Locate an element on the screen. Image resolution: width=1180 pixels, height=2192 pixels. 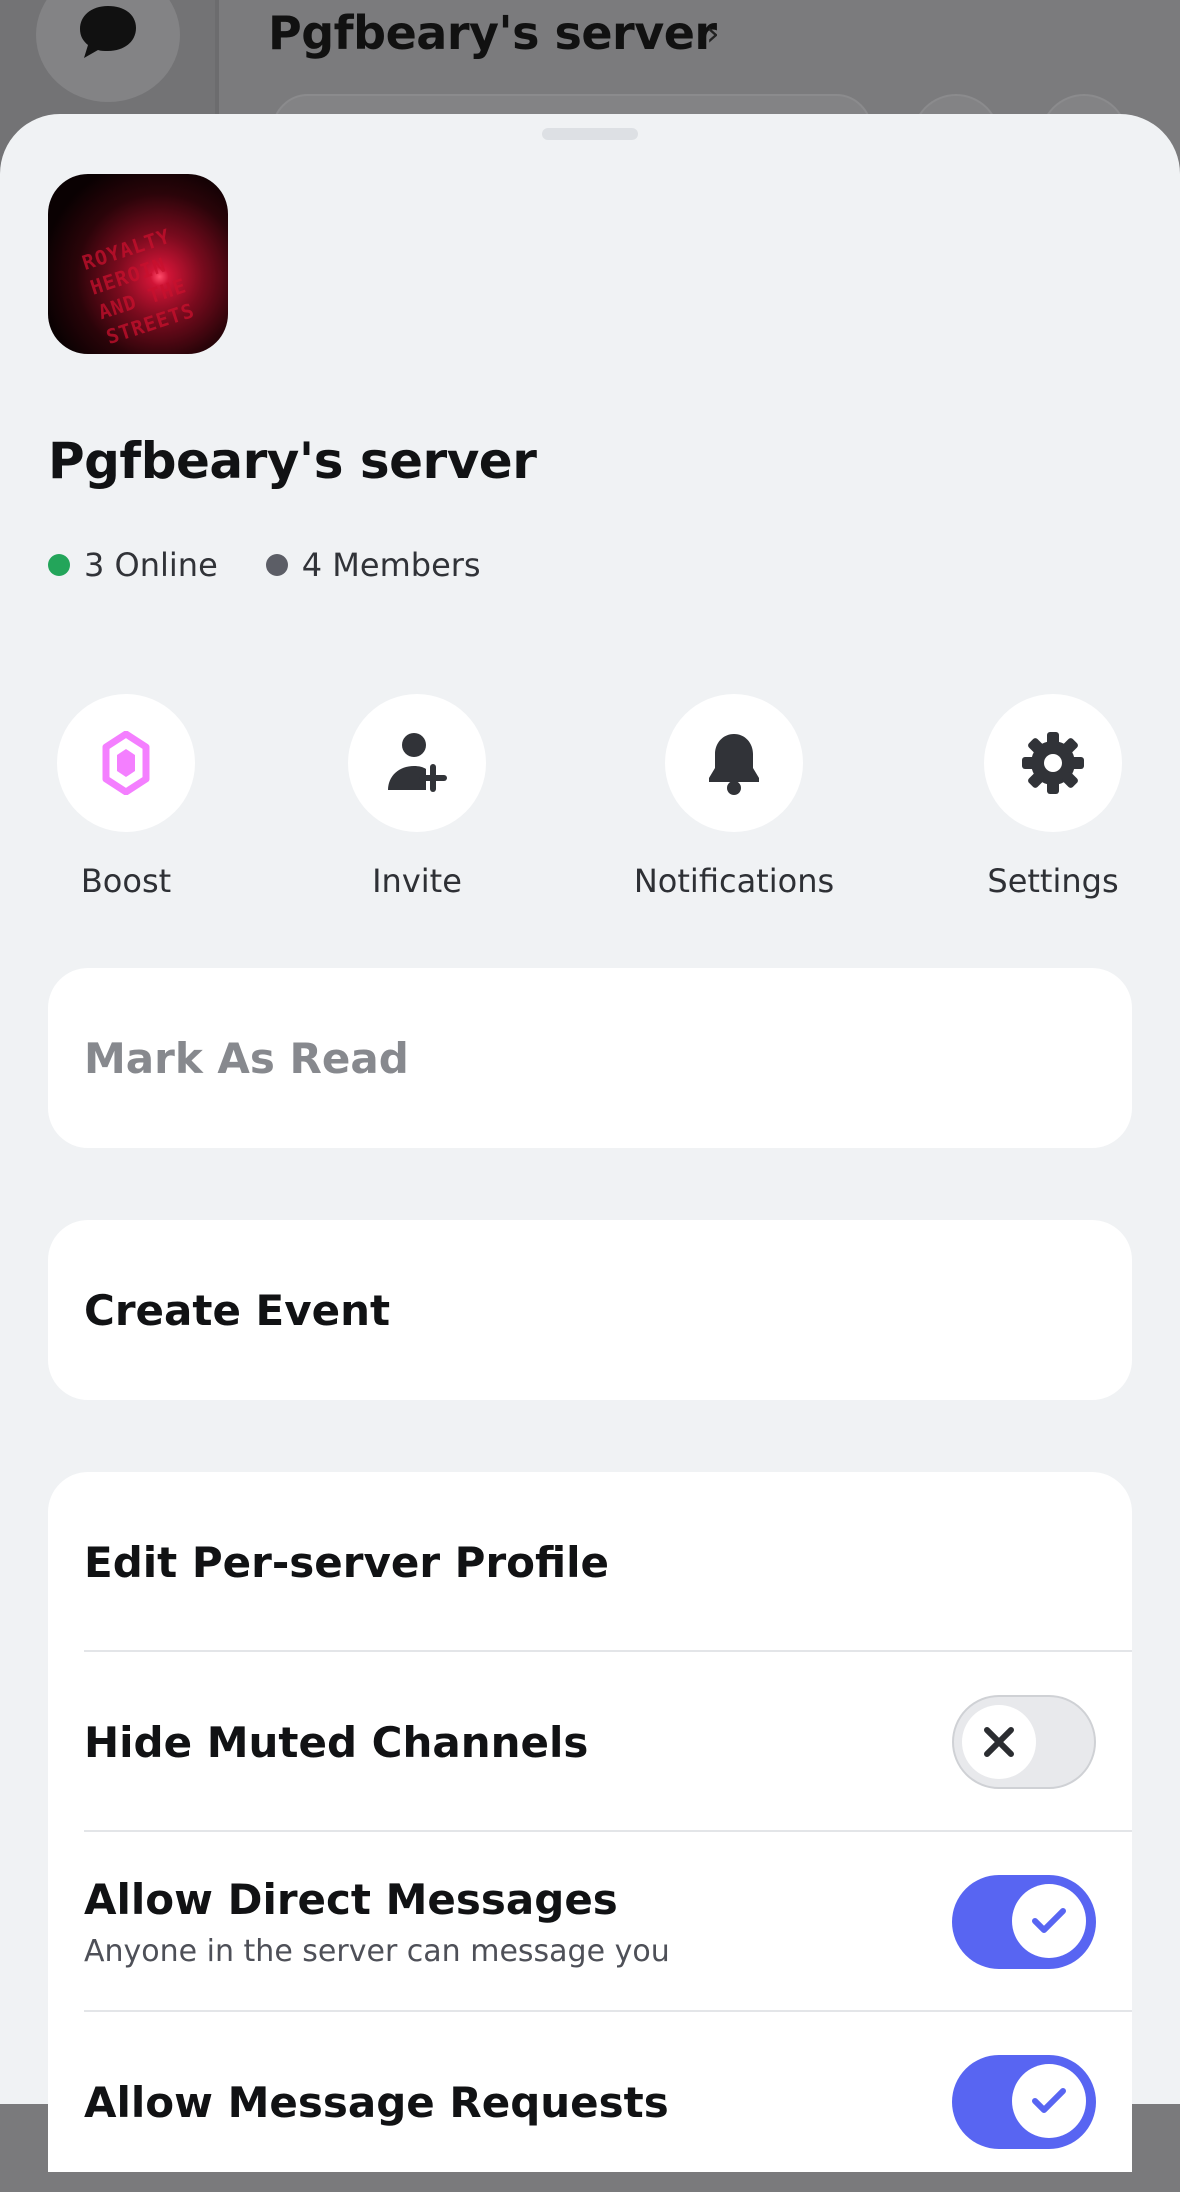
invite-circle is located at coordinates (417, 763).